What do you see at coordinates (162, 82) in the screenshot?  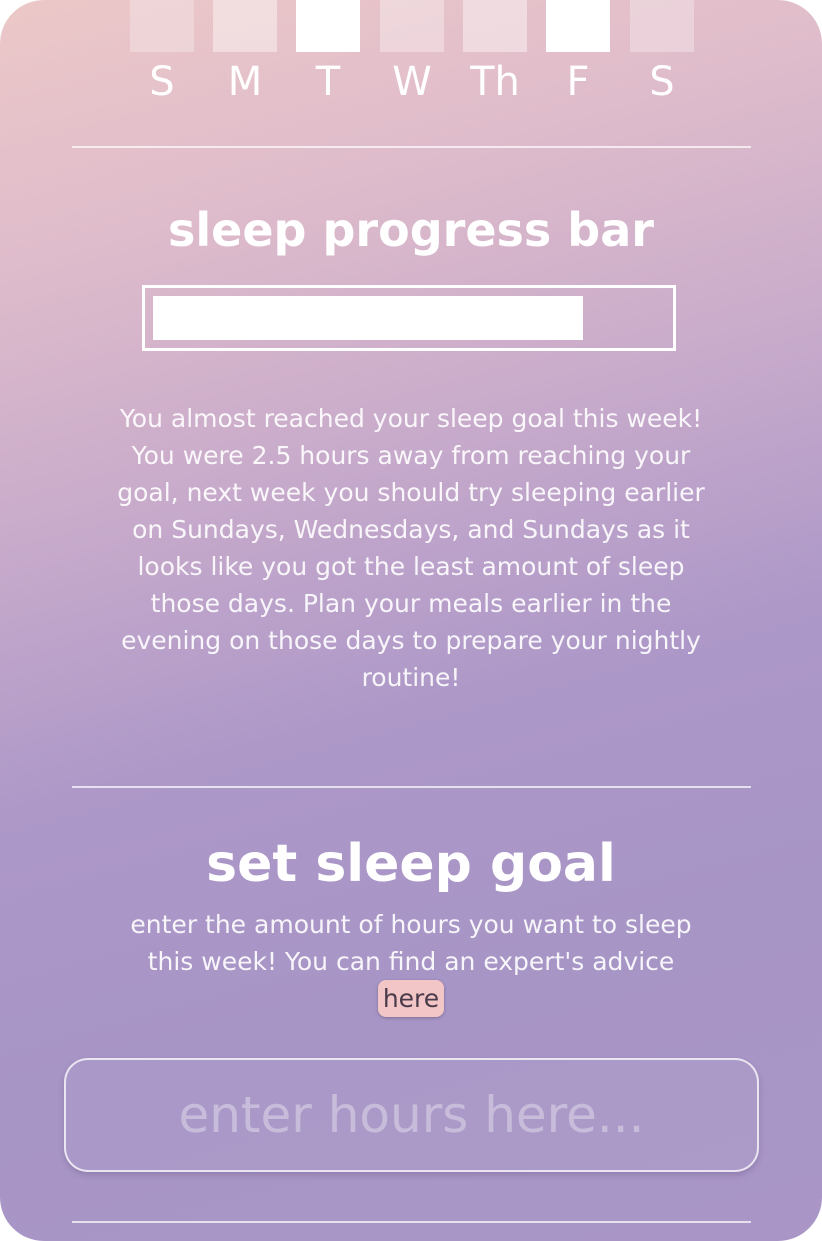 I see `day-label-sunday: S` at bounding box center [162, 82].